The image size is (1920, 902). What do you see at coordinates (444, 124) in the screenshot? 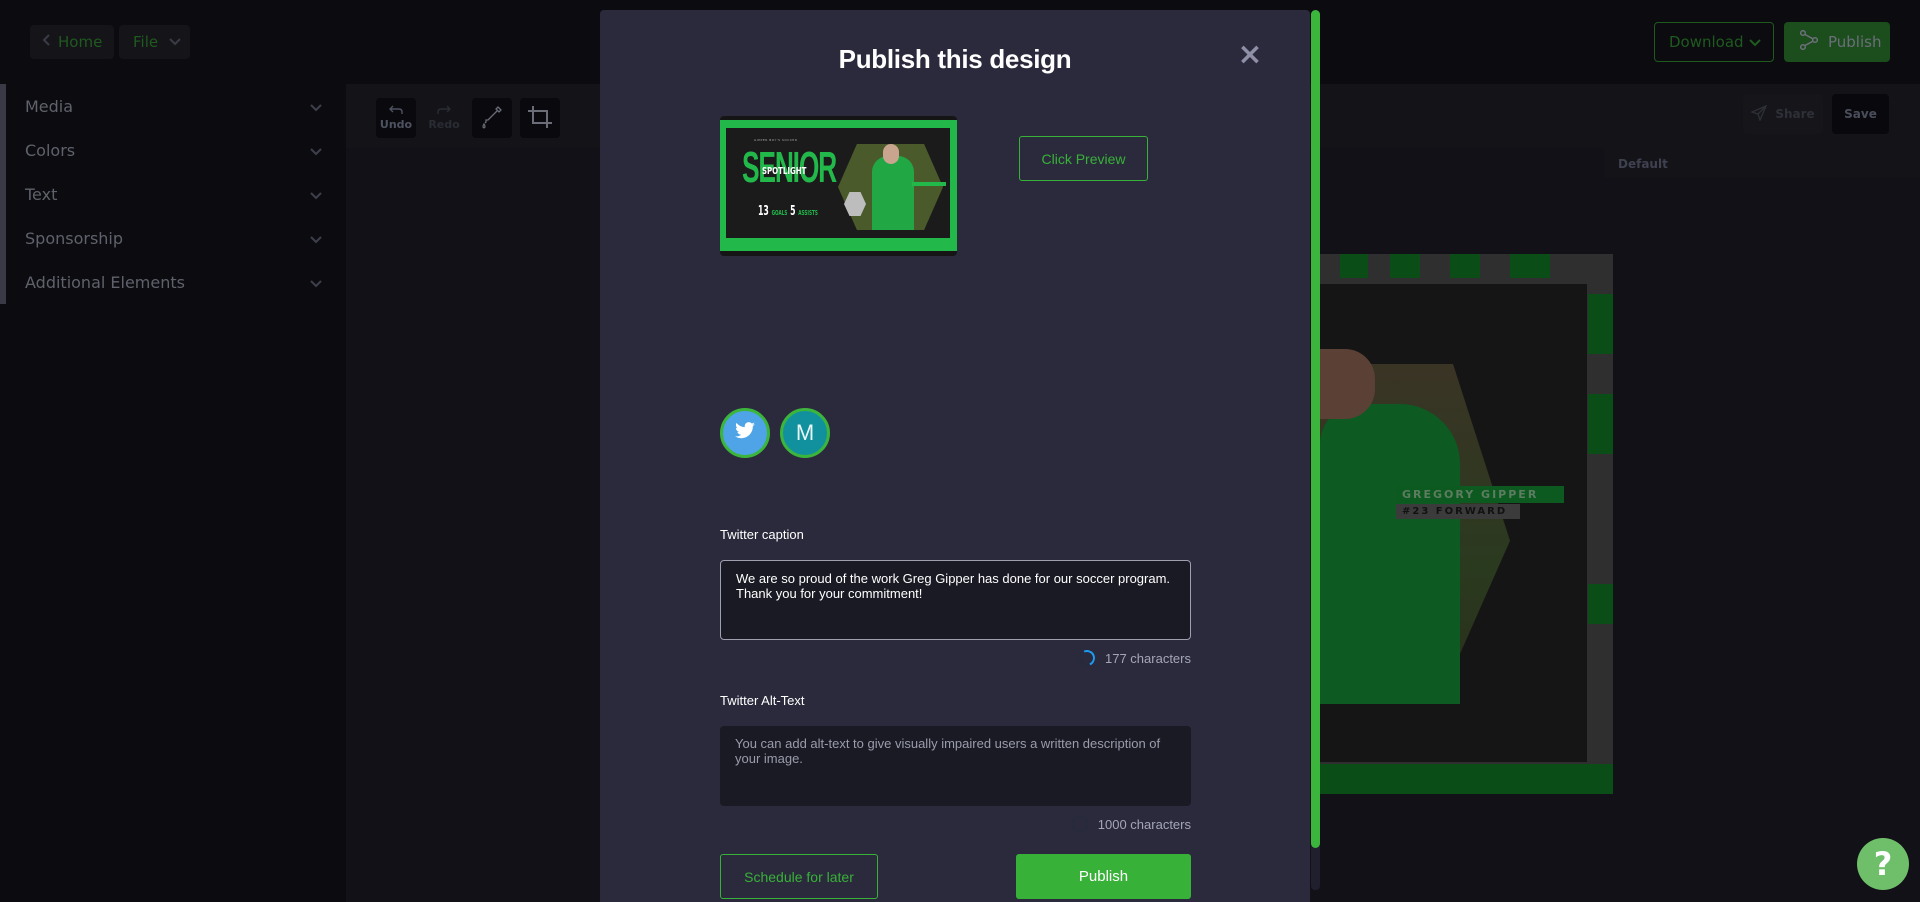
I see `redo-label: Redo` at bounding box center [444, 124].